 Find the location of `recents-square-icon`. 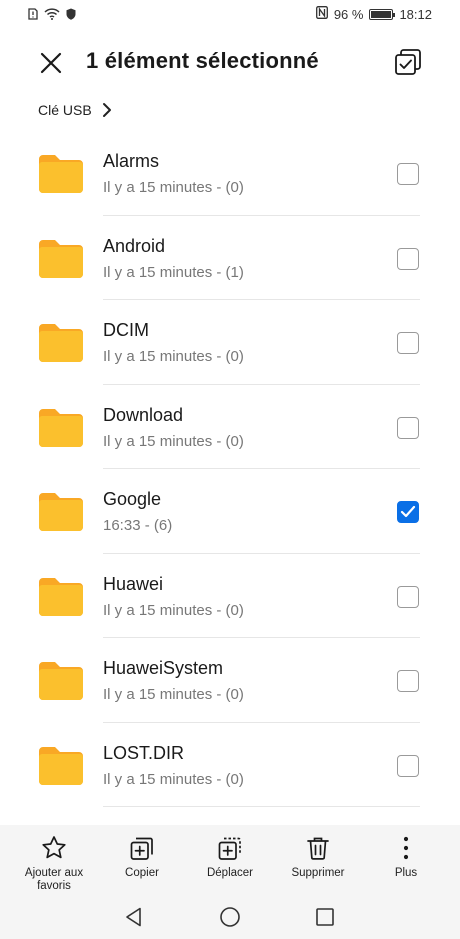

recents-square-icon is located at coordinates (325, 917).